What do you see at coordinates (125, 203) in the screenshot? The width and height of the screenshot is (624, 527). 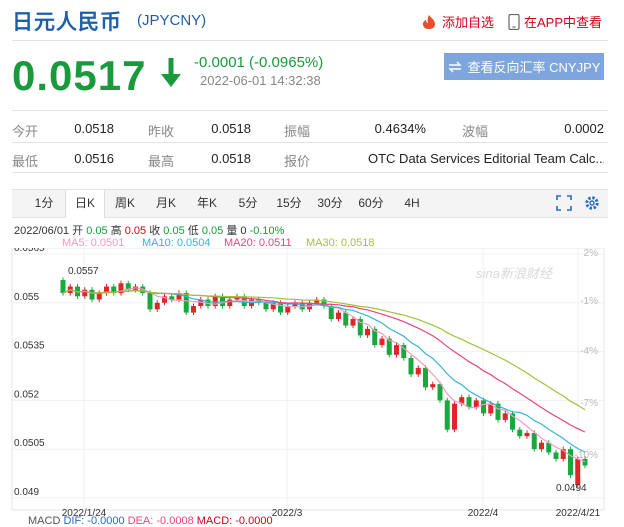 I see `tab-weekly-k: 周K` at bounding box center [125, 203].